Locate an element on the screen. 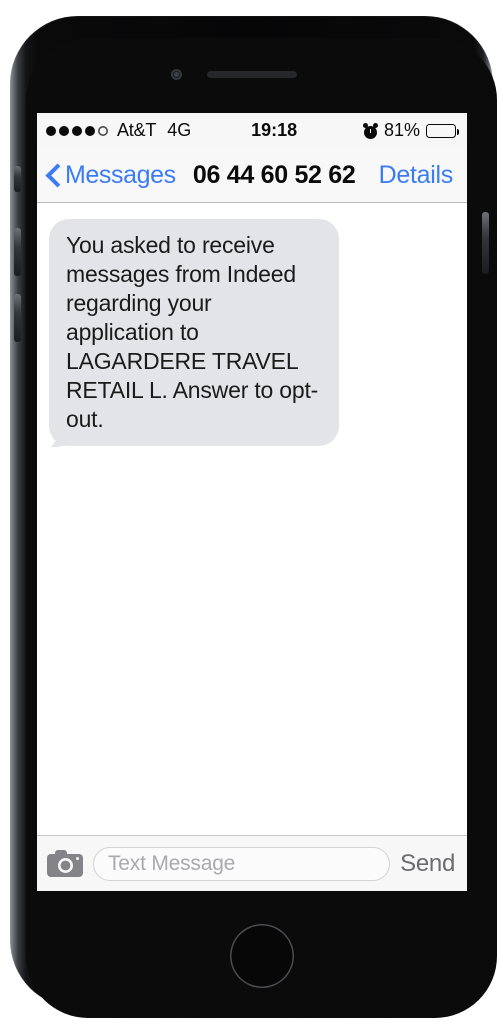 The width and height of the screenshot is (503, 1024). network-type-label: 4G is located at coordinates (179, 130).